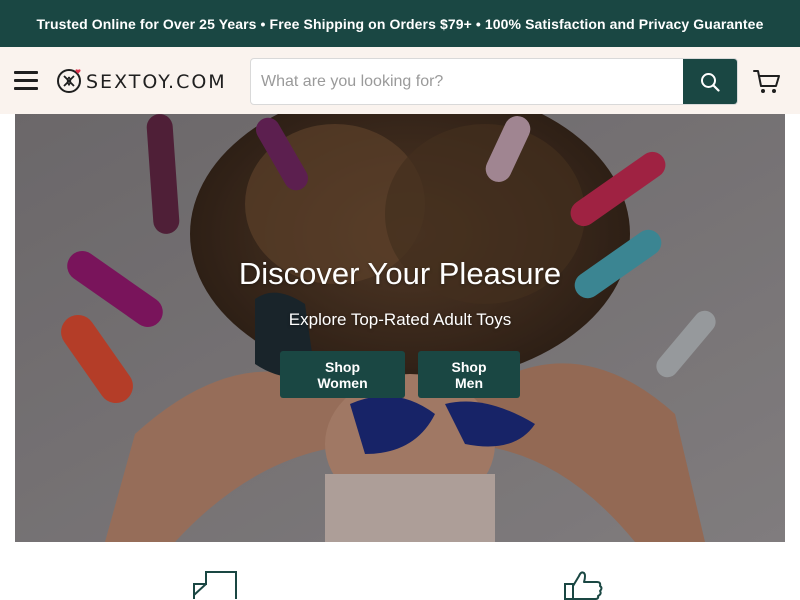  I want to click on logo-mark-icon, so click(69, 81).